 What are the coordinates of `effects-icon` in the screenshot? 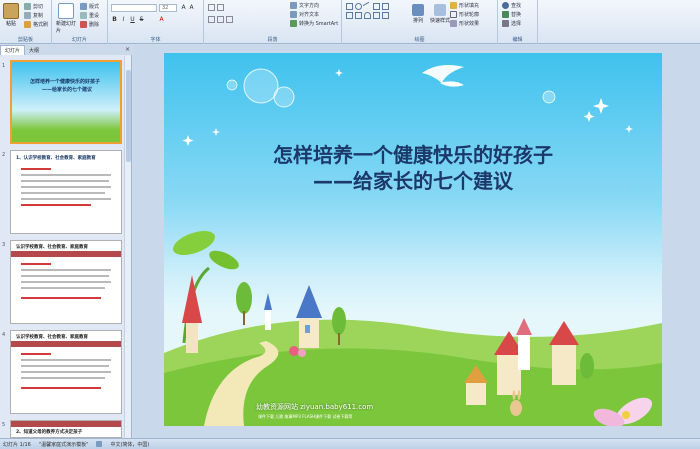 It's located at (453, 23).